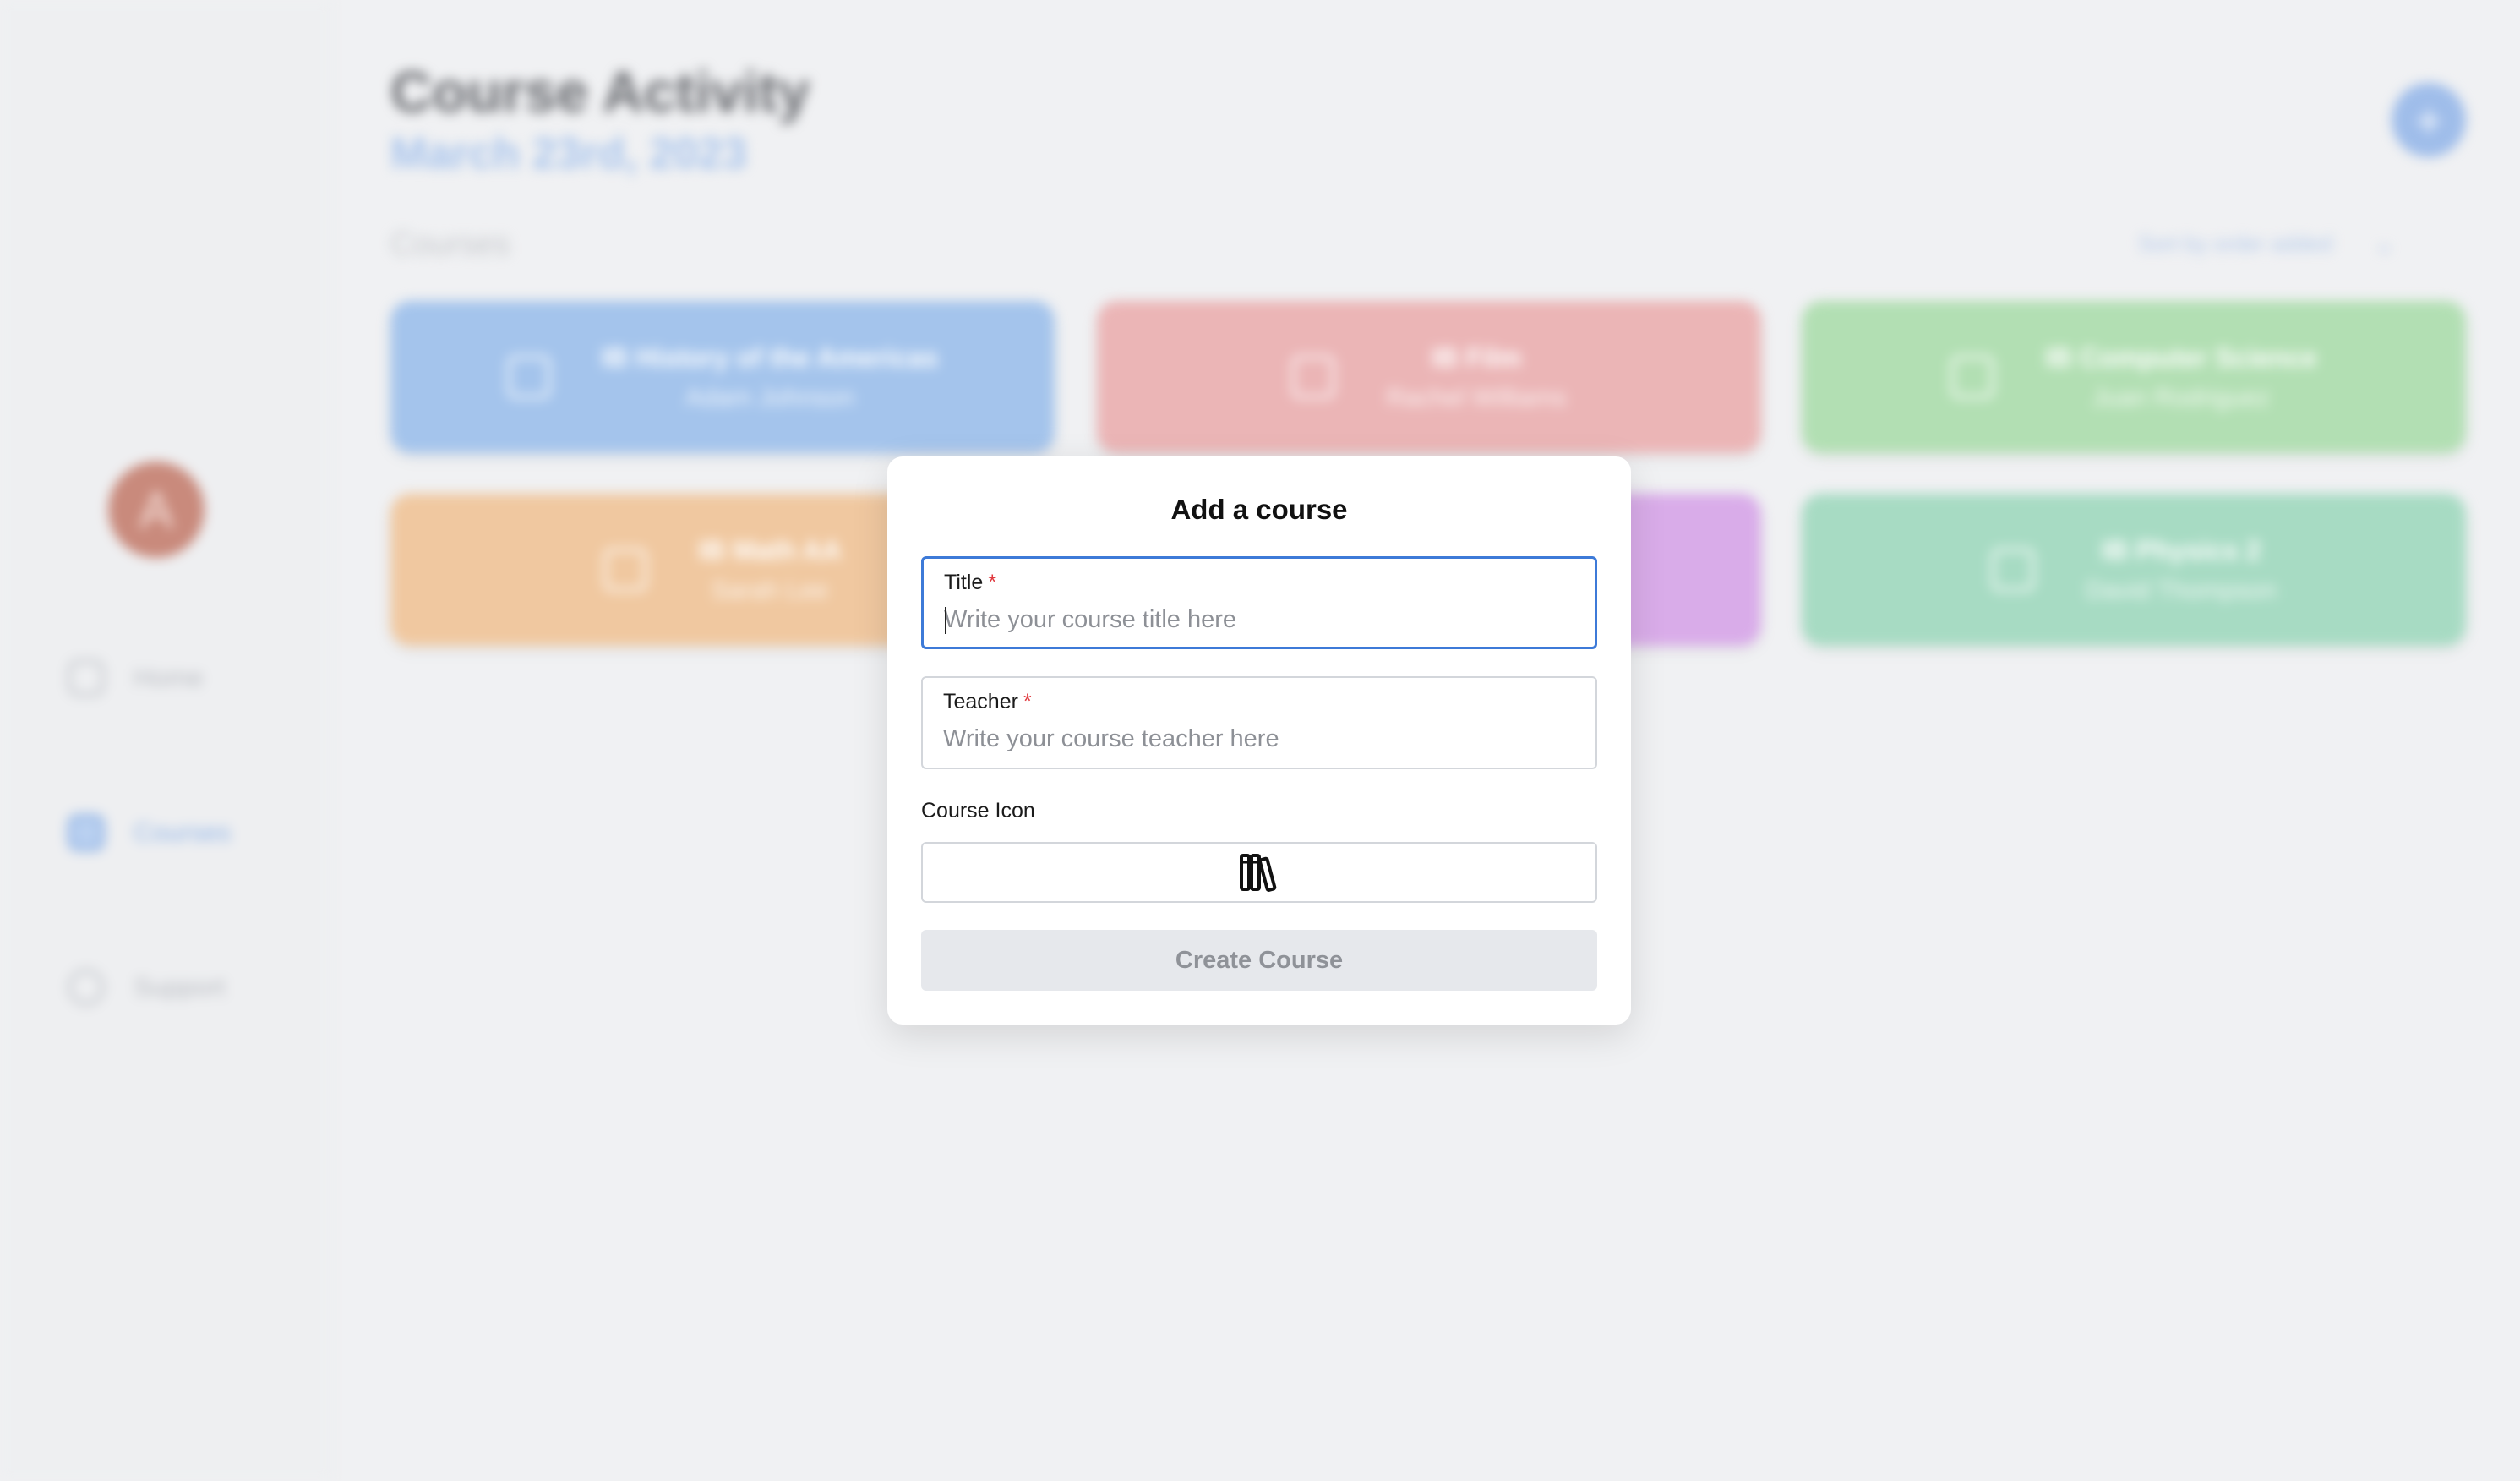  I want to click on sort-dropdown: Sort by order added ⌄, so click(2266, 244).